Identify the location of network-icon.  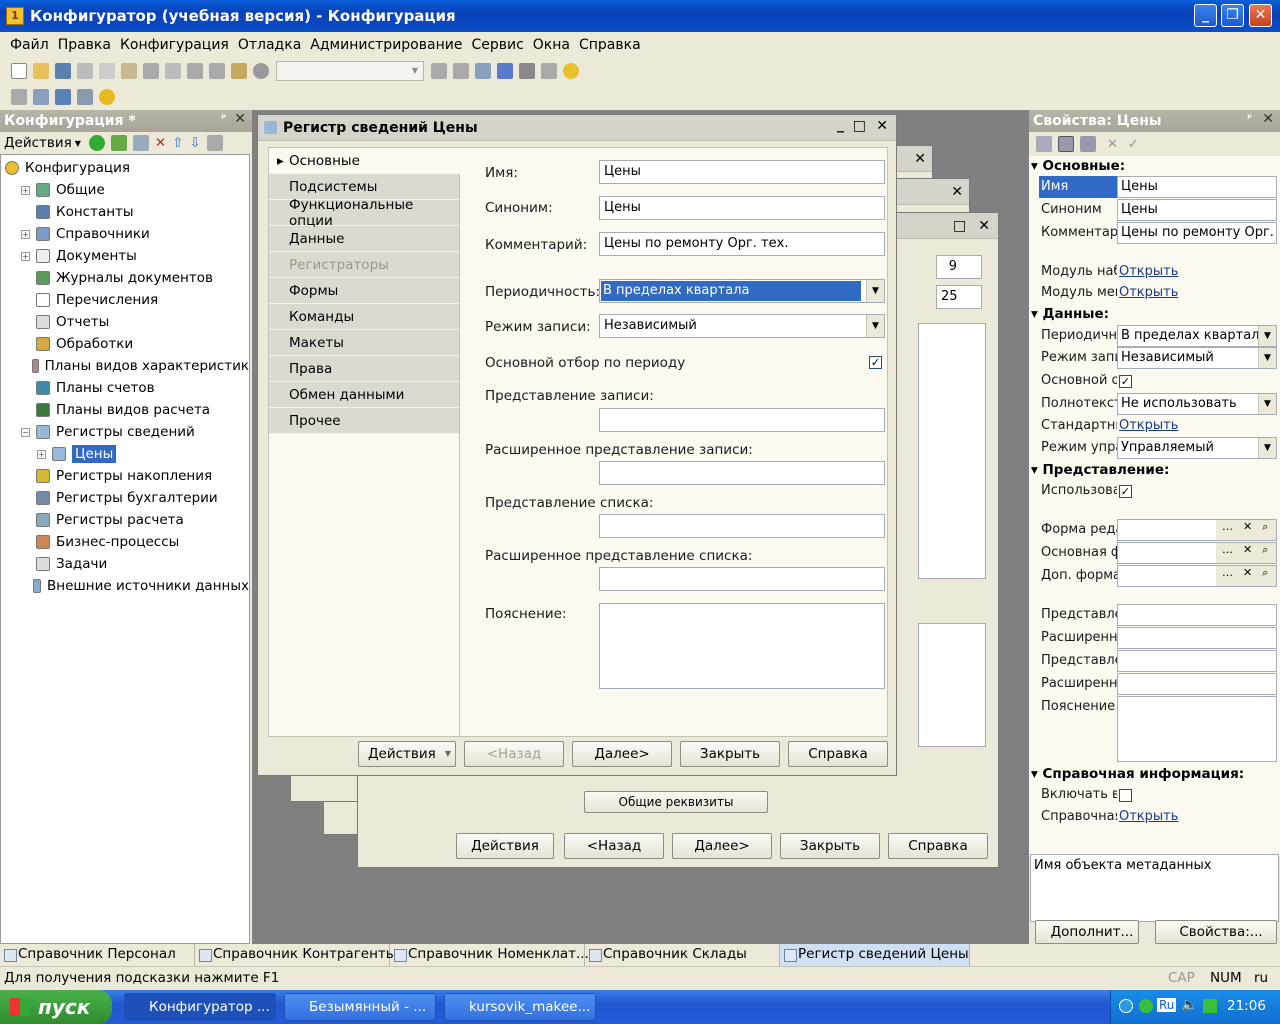
(1210, 1006).